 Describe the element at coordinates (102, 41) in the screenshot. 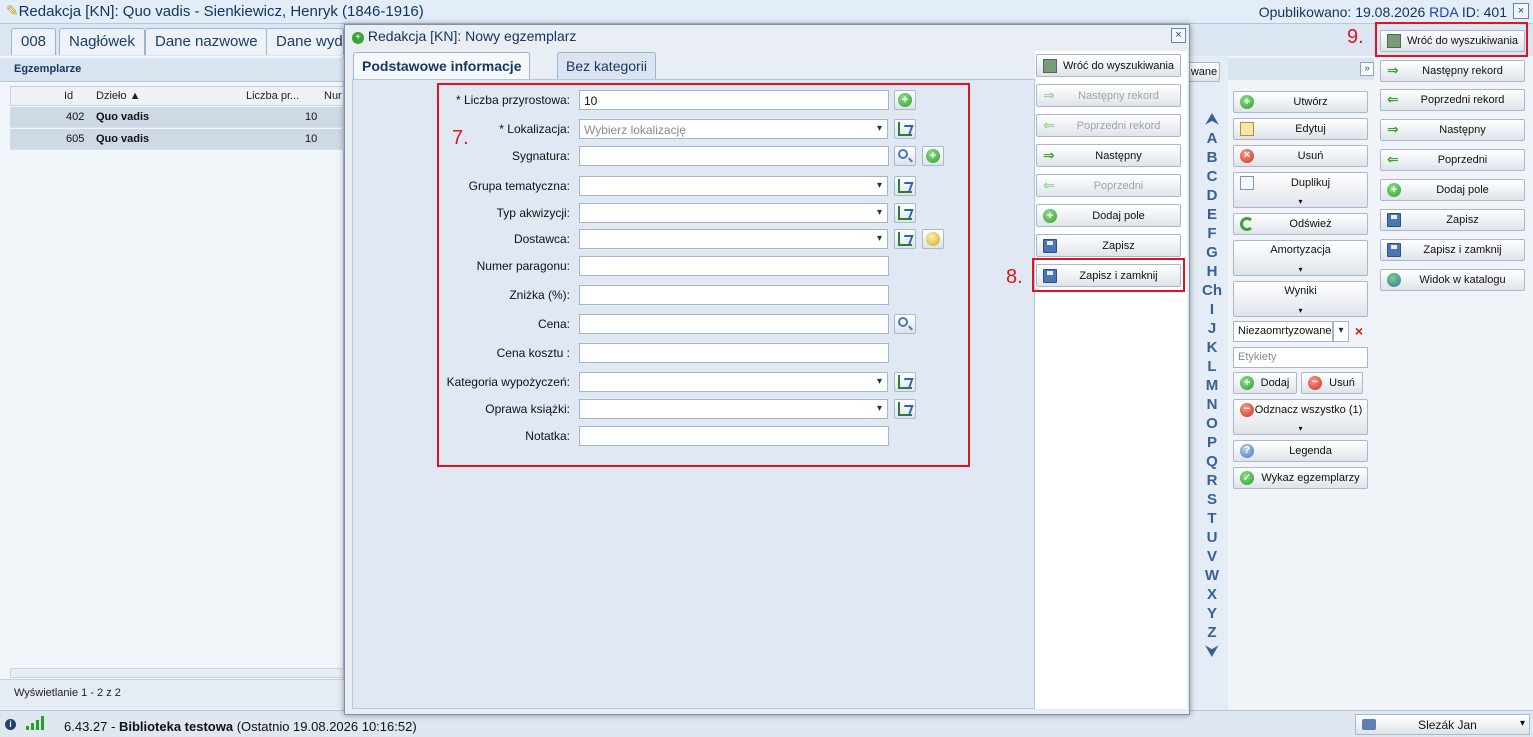

I see `tab-header: Nagłówek` at that location.